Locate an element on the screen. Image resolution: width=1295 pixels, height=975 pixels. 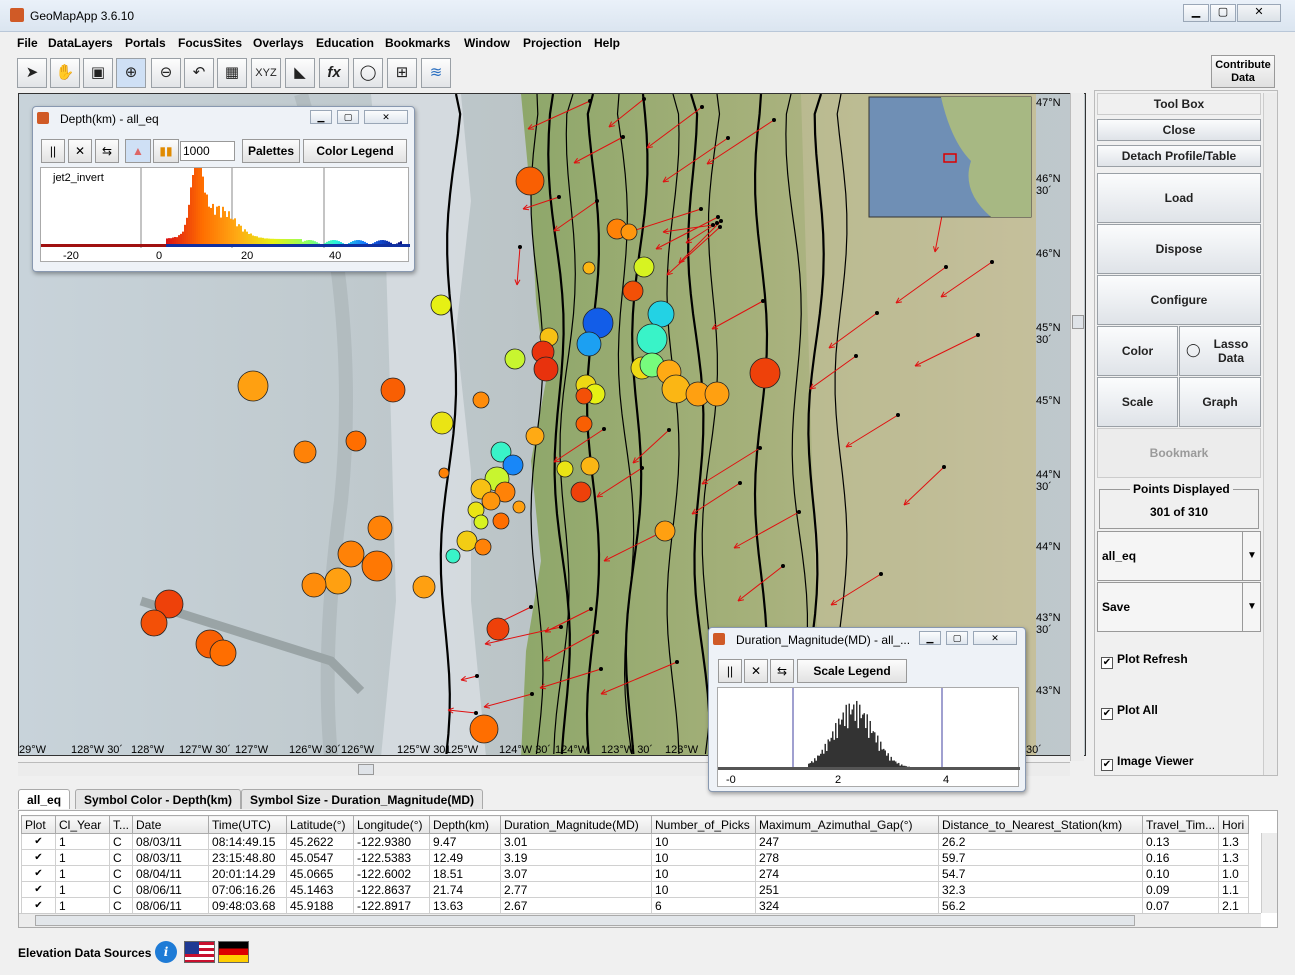
close-window-button: ✕ is located at coordinates (1259, 13).